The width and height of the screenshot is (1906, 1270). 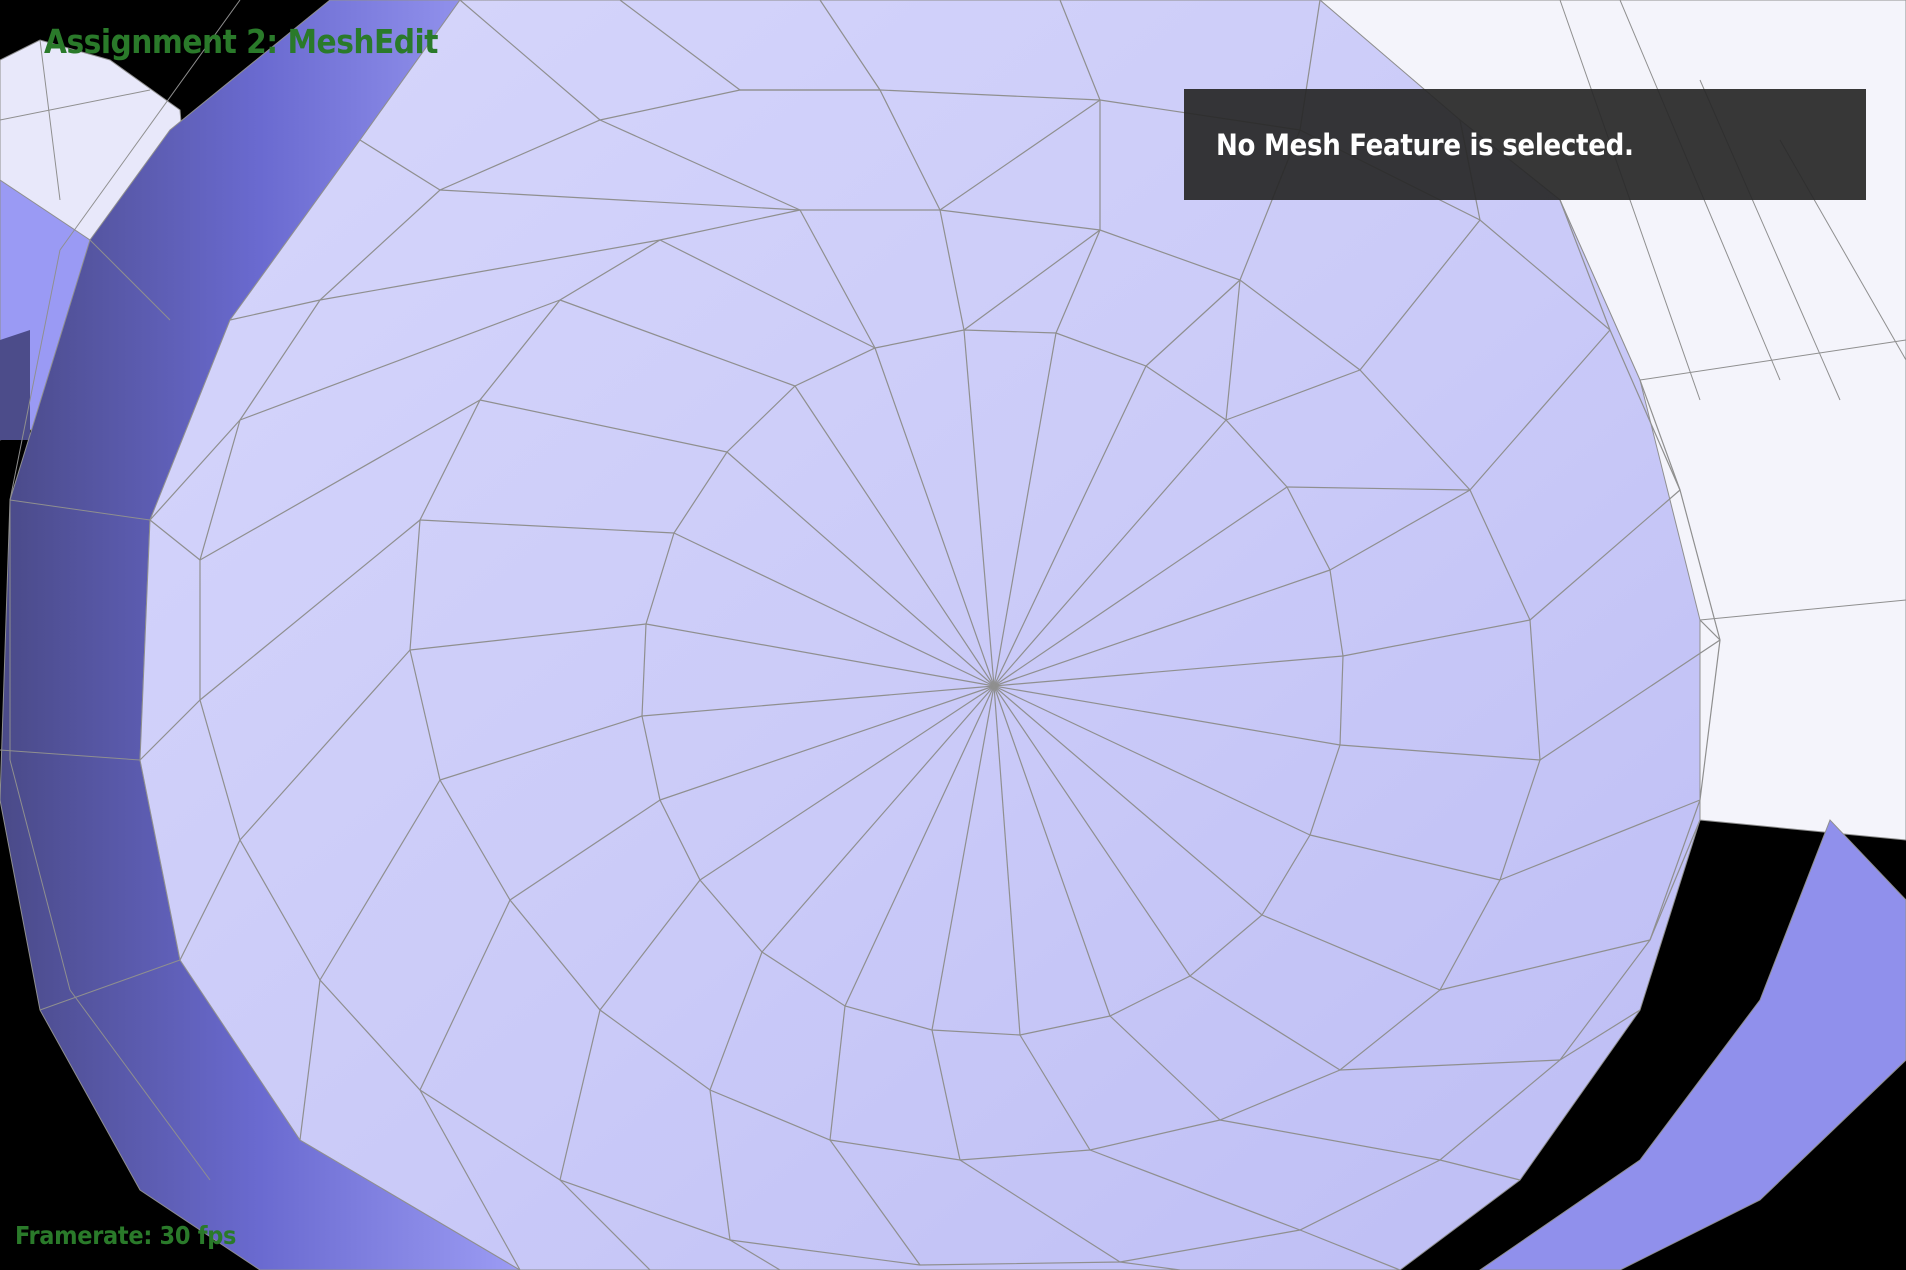 What do you see at coordinates (1425, 144) in the screenshot?
I see `selection-status-text: No Mesh Feature is selected.` at bounding box center [1425, 144].